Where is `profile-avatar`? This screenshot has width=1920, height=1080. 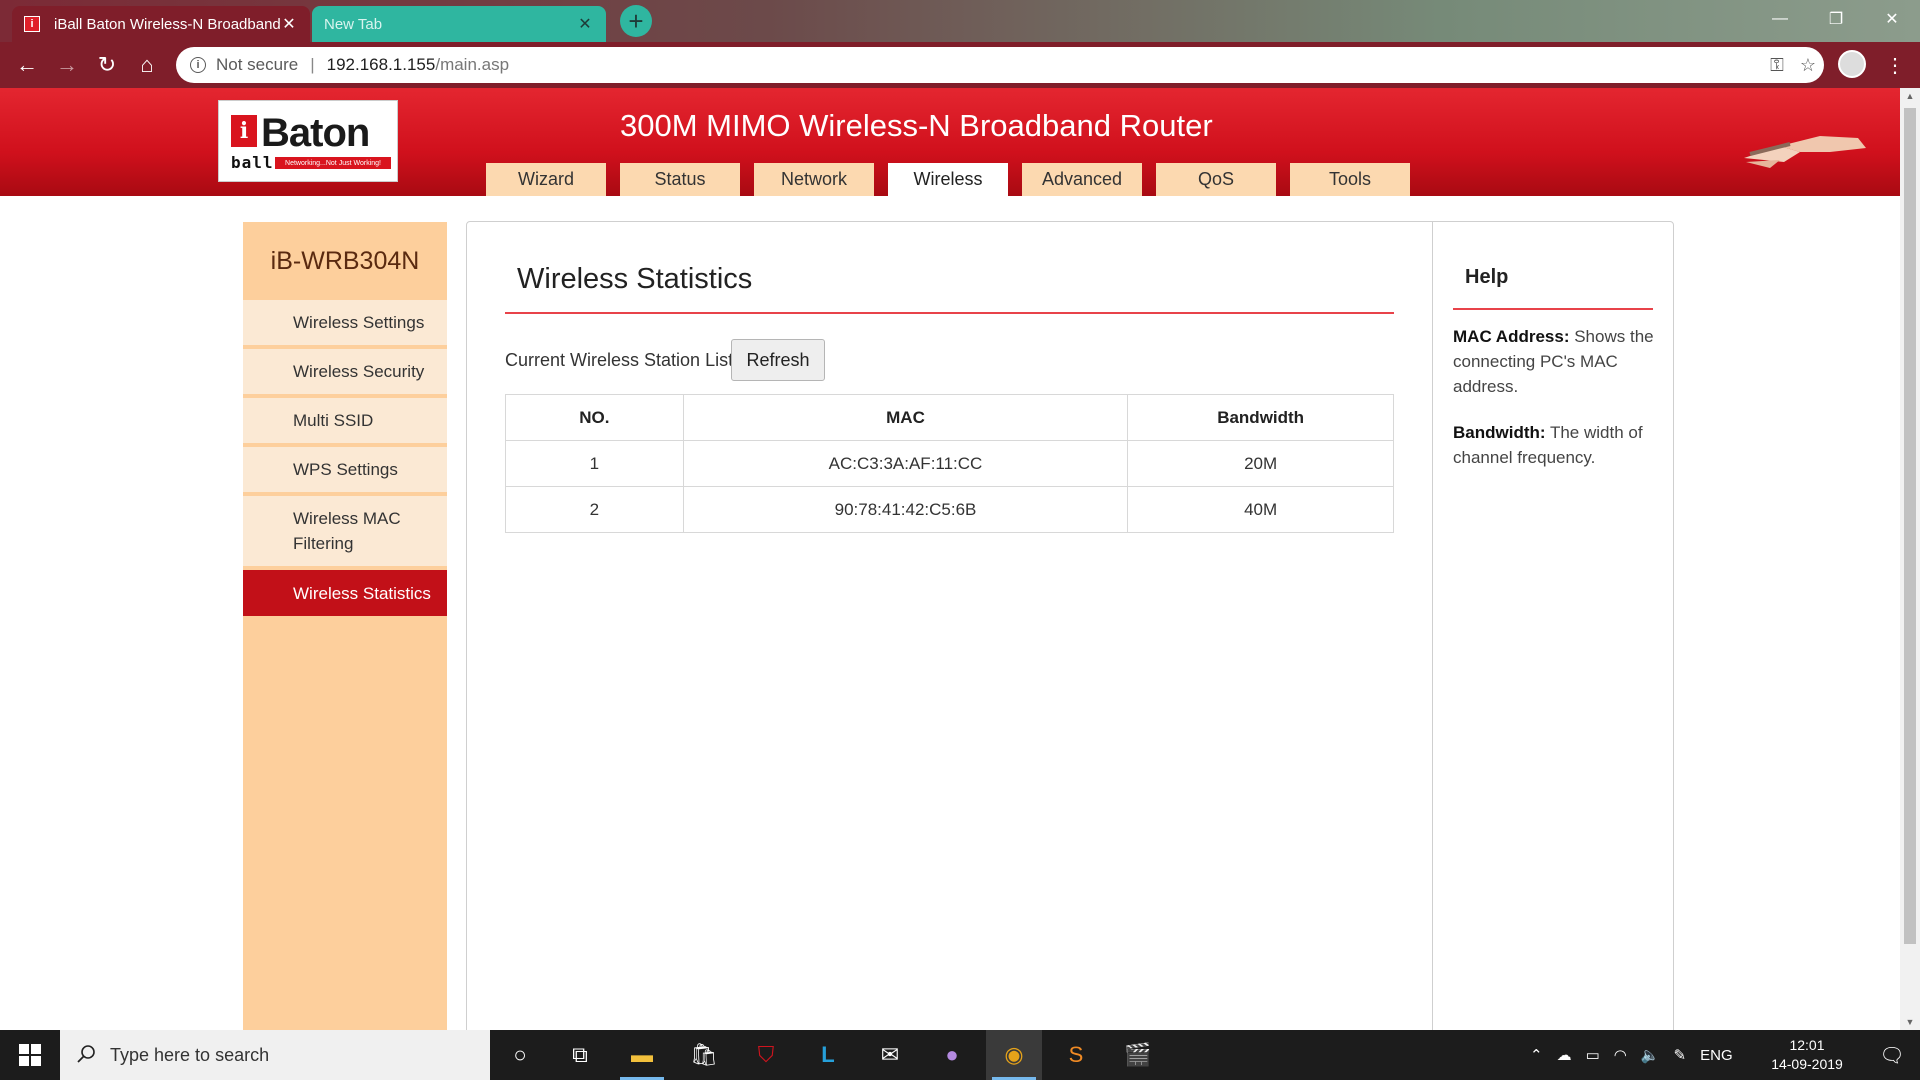 profile-avatar is located at coordinates (1852, 64).